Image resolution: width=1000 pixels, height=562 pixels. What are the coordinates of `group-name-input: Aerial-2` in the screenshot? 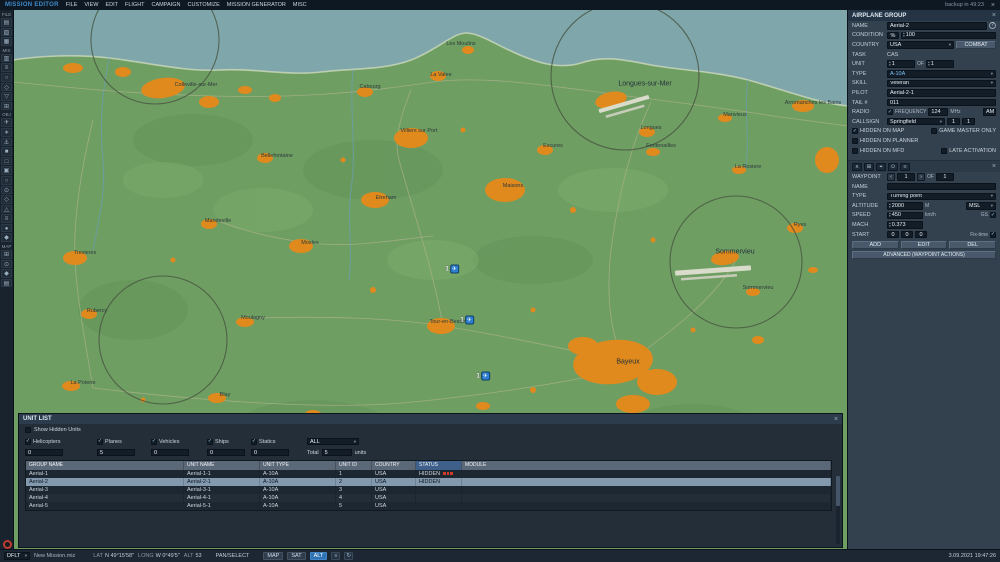 It's located at (937, 26).